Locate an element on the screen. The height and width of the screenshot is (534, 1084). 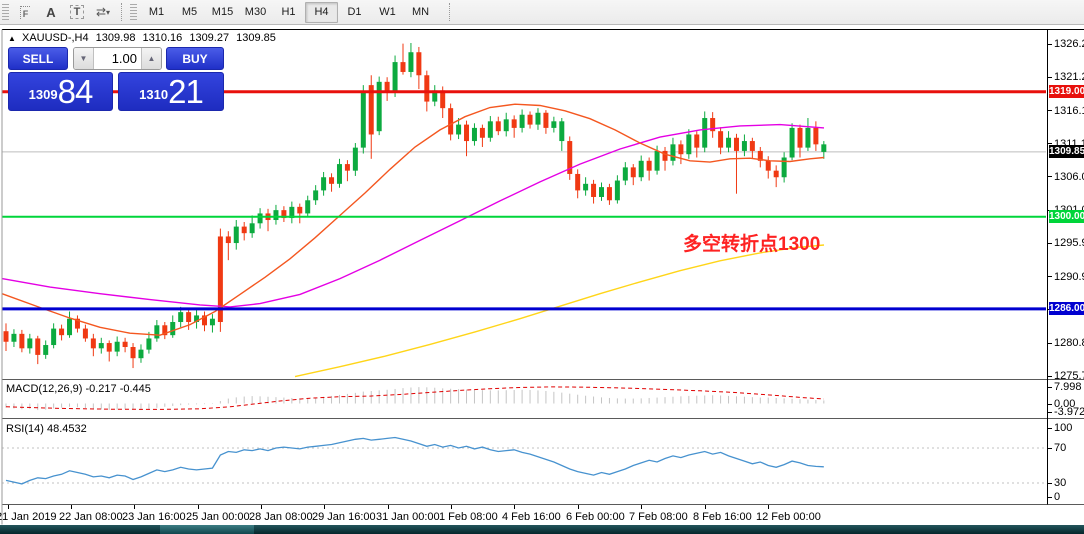
quote-close: 1309.85 is located at coordinates (256, 38).